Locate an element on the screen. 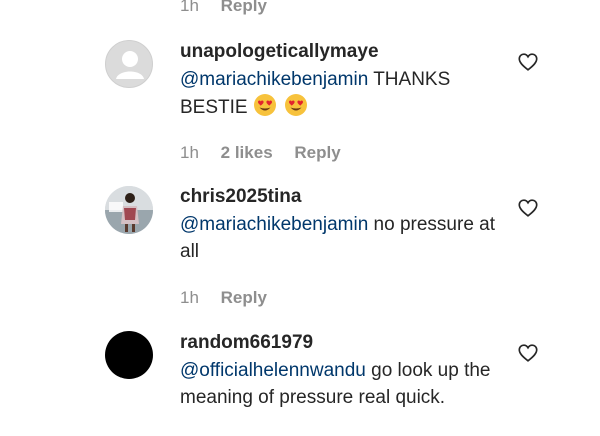  comment-username: unapologeticallymaye is located at coordinates (279, 52).